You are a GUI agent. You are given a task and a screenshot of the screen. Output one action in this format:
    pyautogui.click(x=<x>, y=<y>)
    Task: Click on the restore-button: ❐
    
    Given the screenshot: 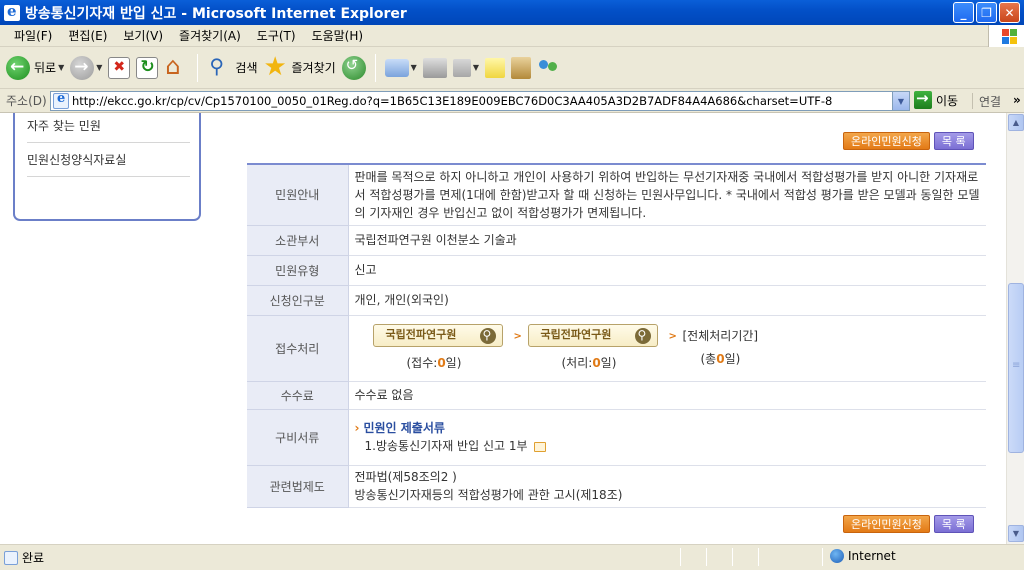 What is the action you would take?
    pyautogui.click(x=986, y=12)
    